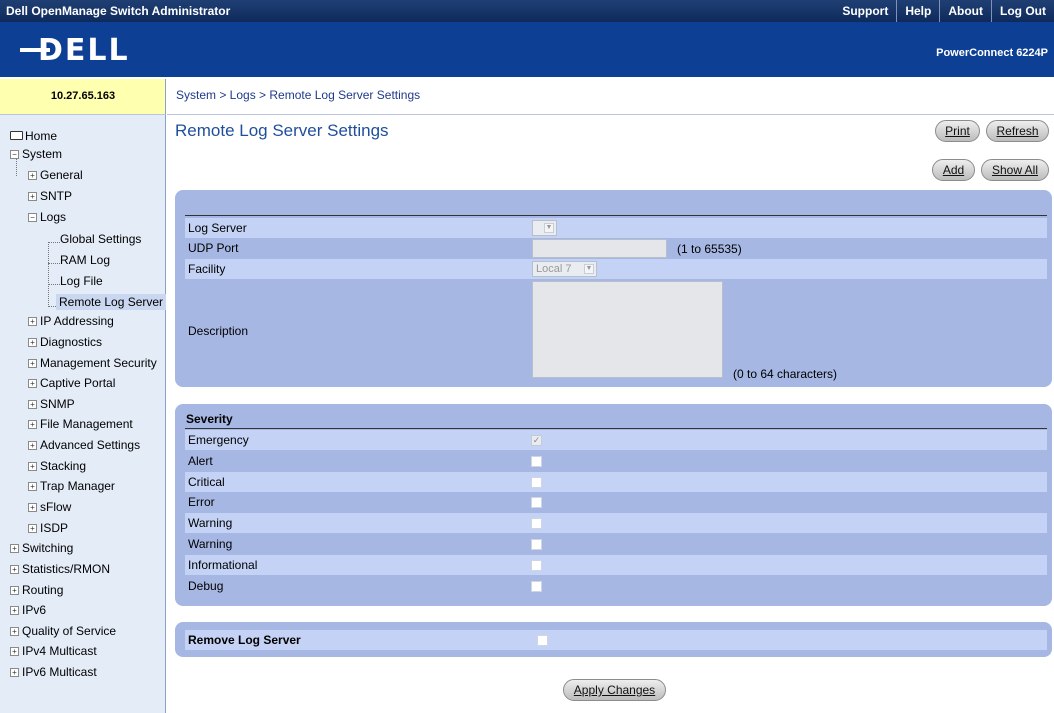 The width and height of the screenshot is (1054, 713). What do you see at coordinates (917, 11) in the screenshot?
I see `help-link: Help` at bounding box center [917, 11].